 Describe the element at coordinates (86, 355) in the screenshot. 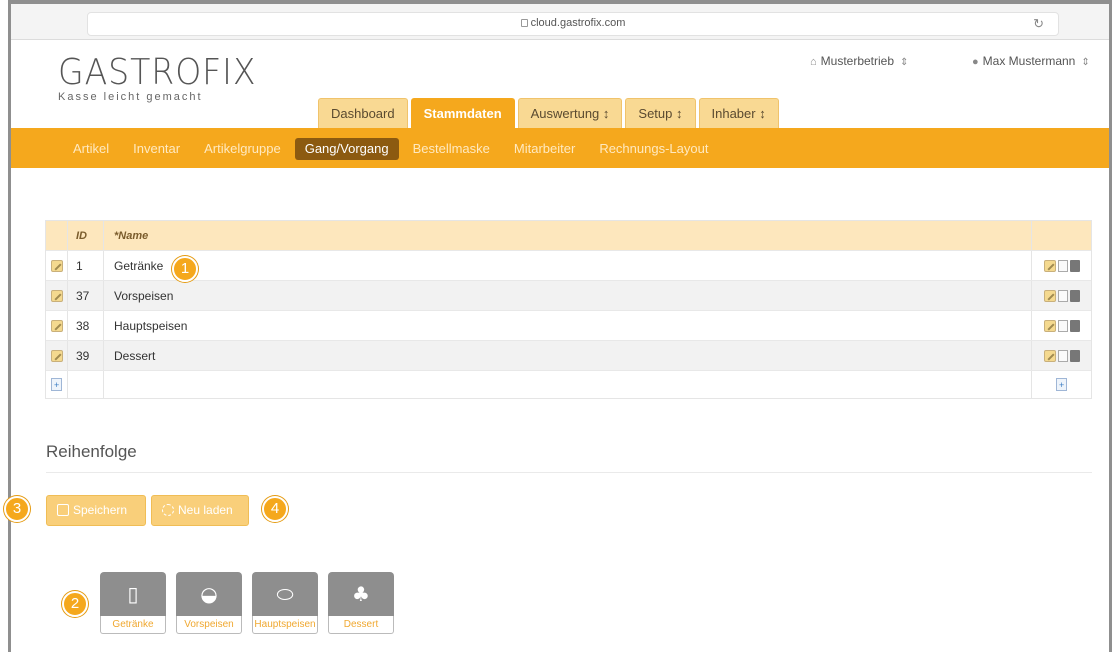

I see `row-id: 39` at that location.